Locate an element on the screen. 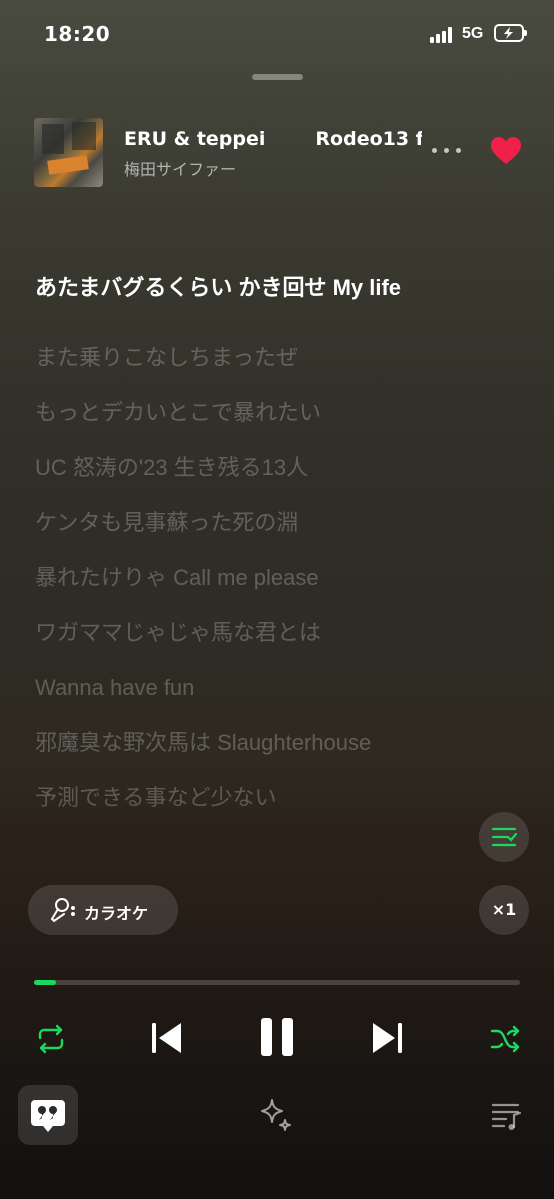  sparkle-icon is located at coordinates (276, 1115).